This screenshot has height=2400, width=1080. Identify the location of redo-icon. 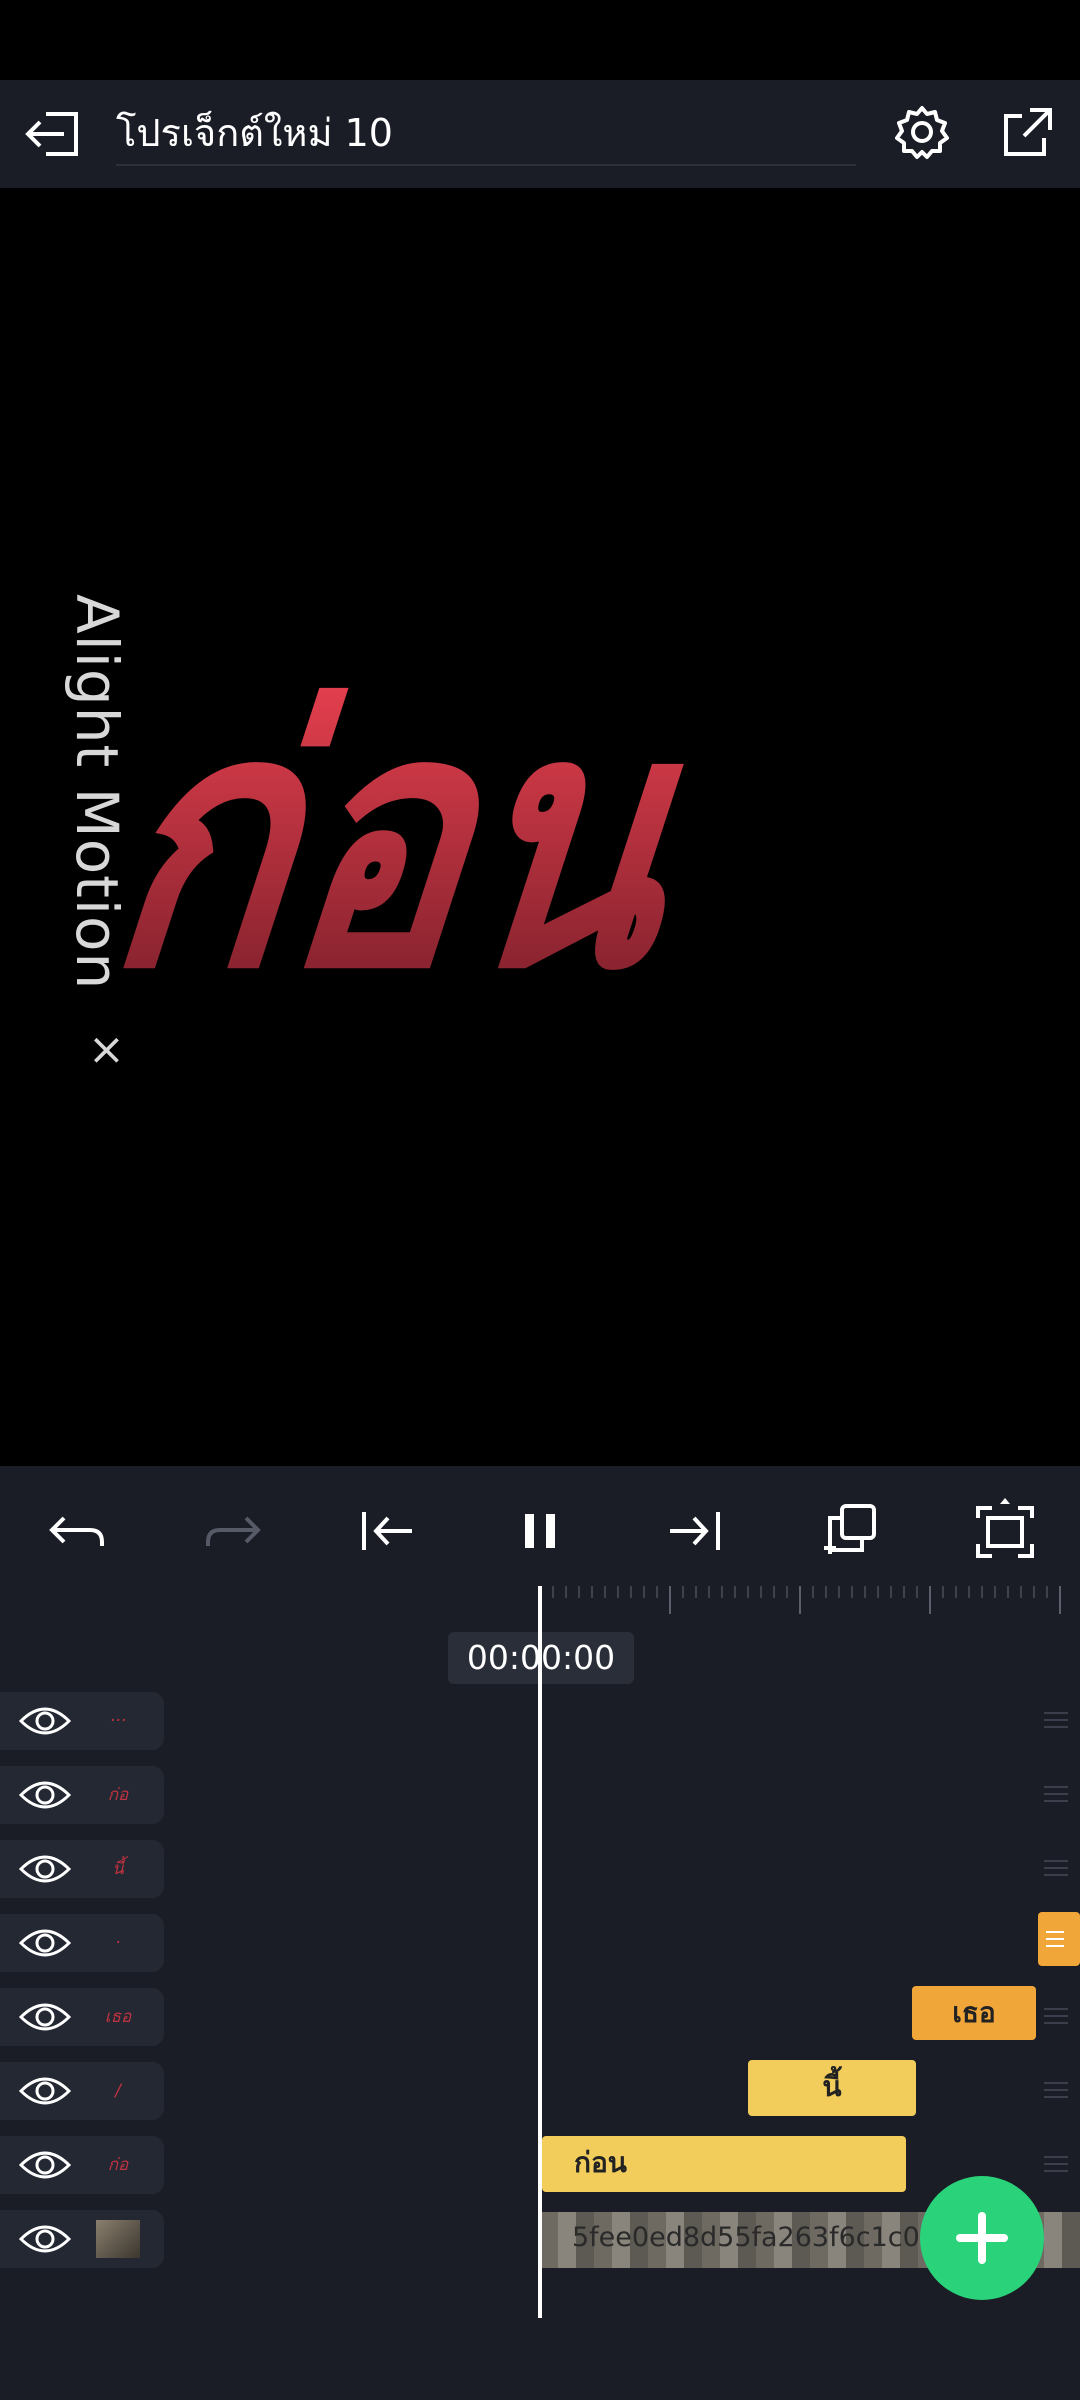
(233, 1531).